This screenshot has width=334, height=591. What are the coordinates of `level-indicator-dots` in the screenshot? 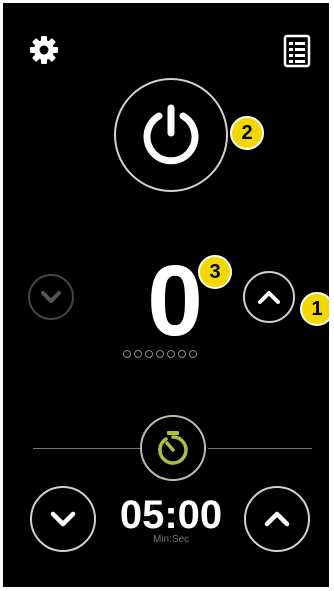 It's located at (173, 356).